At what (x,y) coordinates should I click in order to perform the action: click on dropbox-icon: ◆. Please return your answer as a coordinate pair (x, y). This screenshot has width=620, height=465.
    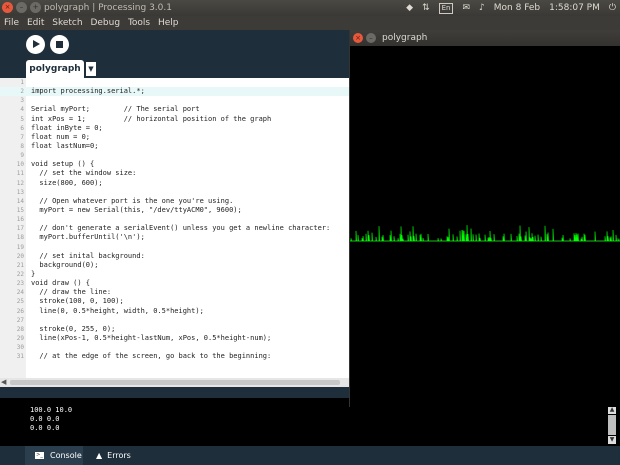
    Looking at the image, I should click on (409, 8).